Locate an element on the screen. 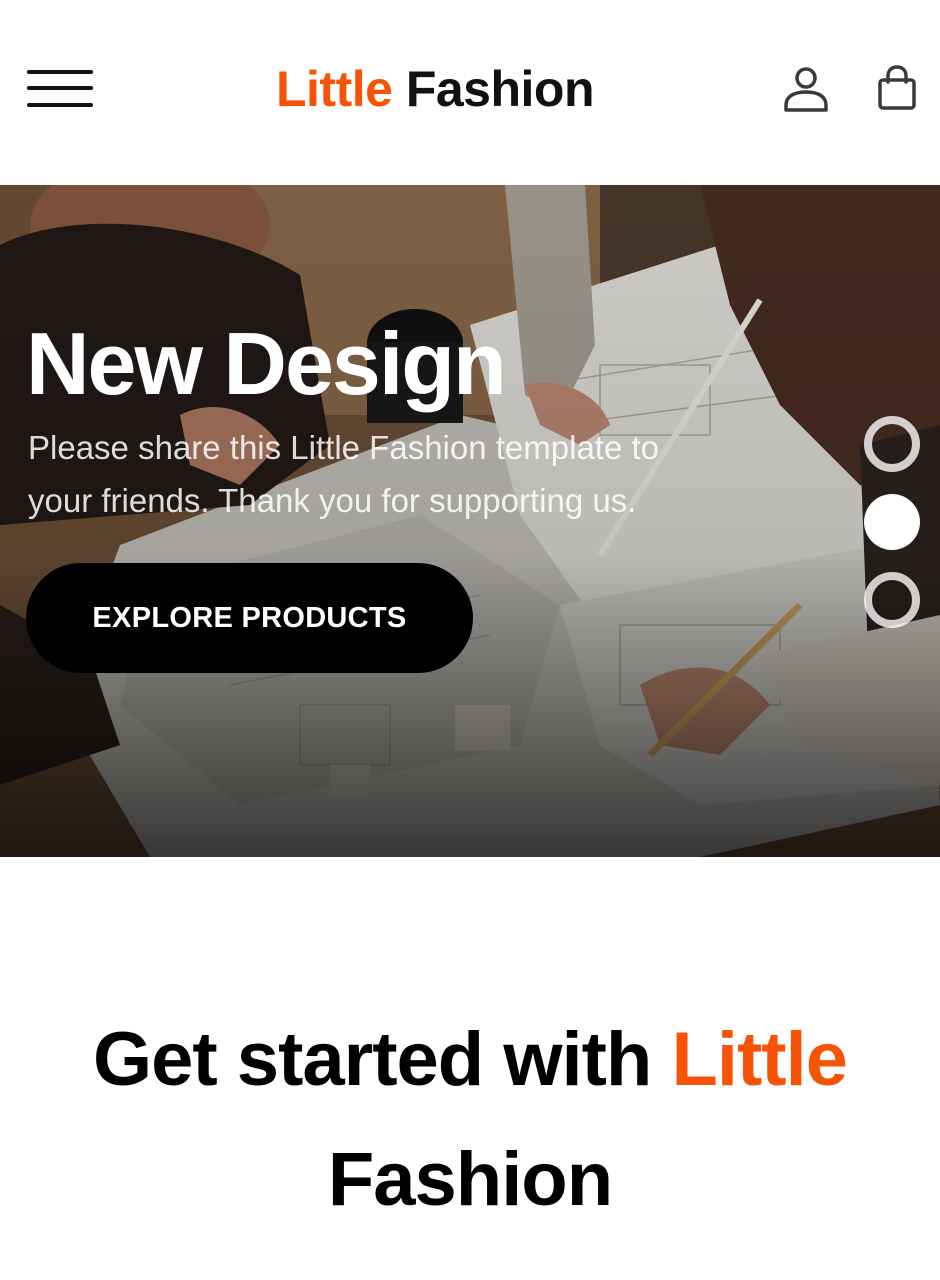 Image resolution: width=940 pixels, height=1280 pixels. shopping-bag-icon is located at coordinates (897, 89).